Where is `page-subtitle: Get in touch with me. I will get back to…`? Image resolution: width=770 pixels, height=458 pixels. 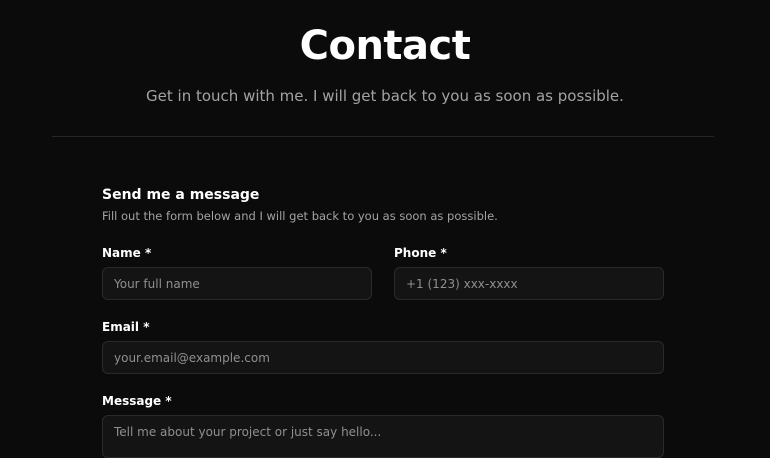 page-subtitle: Get in touch with me. I will get back to… is located at coordinates (385, 96).